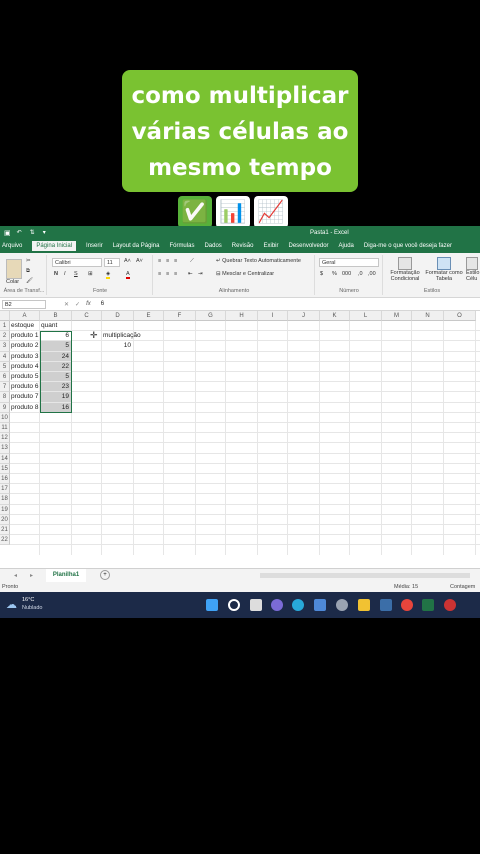 The height and width of the screenshot is (854, 480). I want to click on weather-icon: ☁, so click(11, 604).